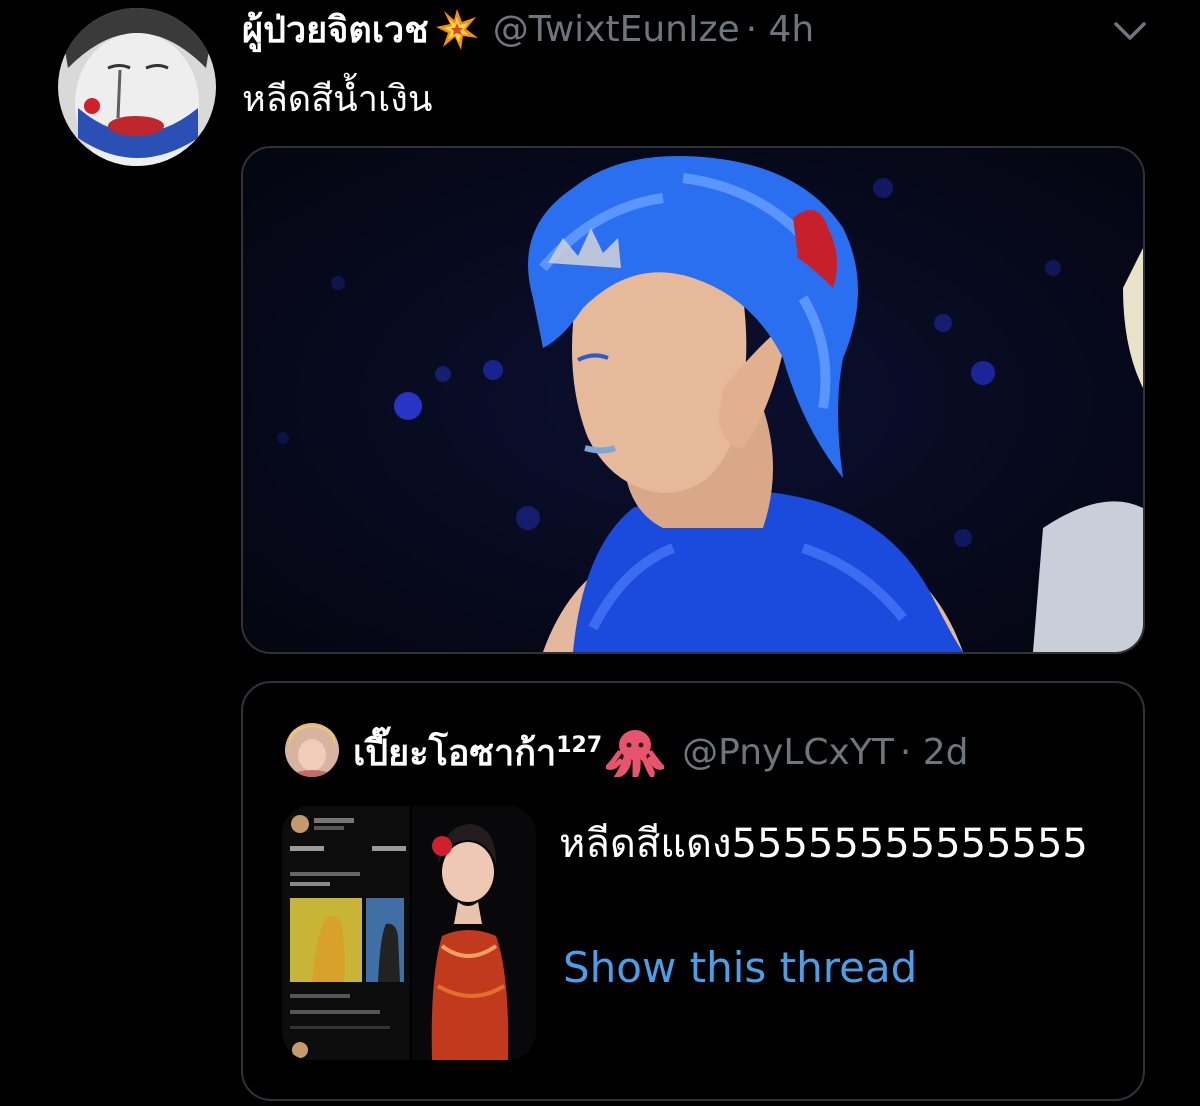  Describe the element at coordinates (137, 87) in the screenshot. I see `author-avatar` at that location.